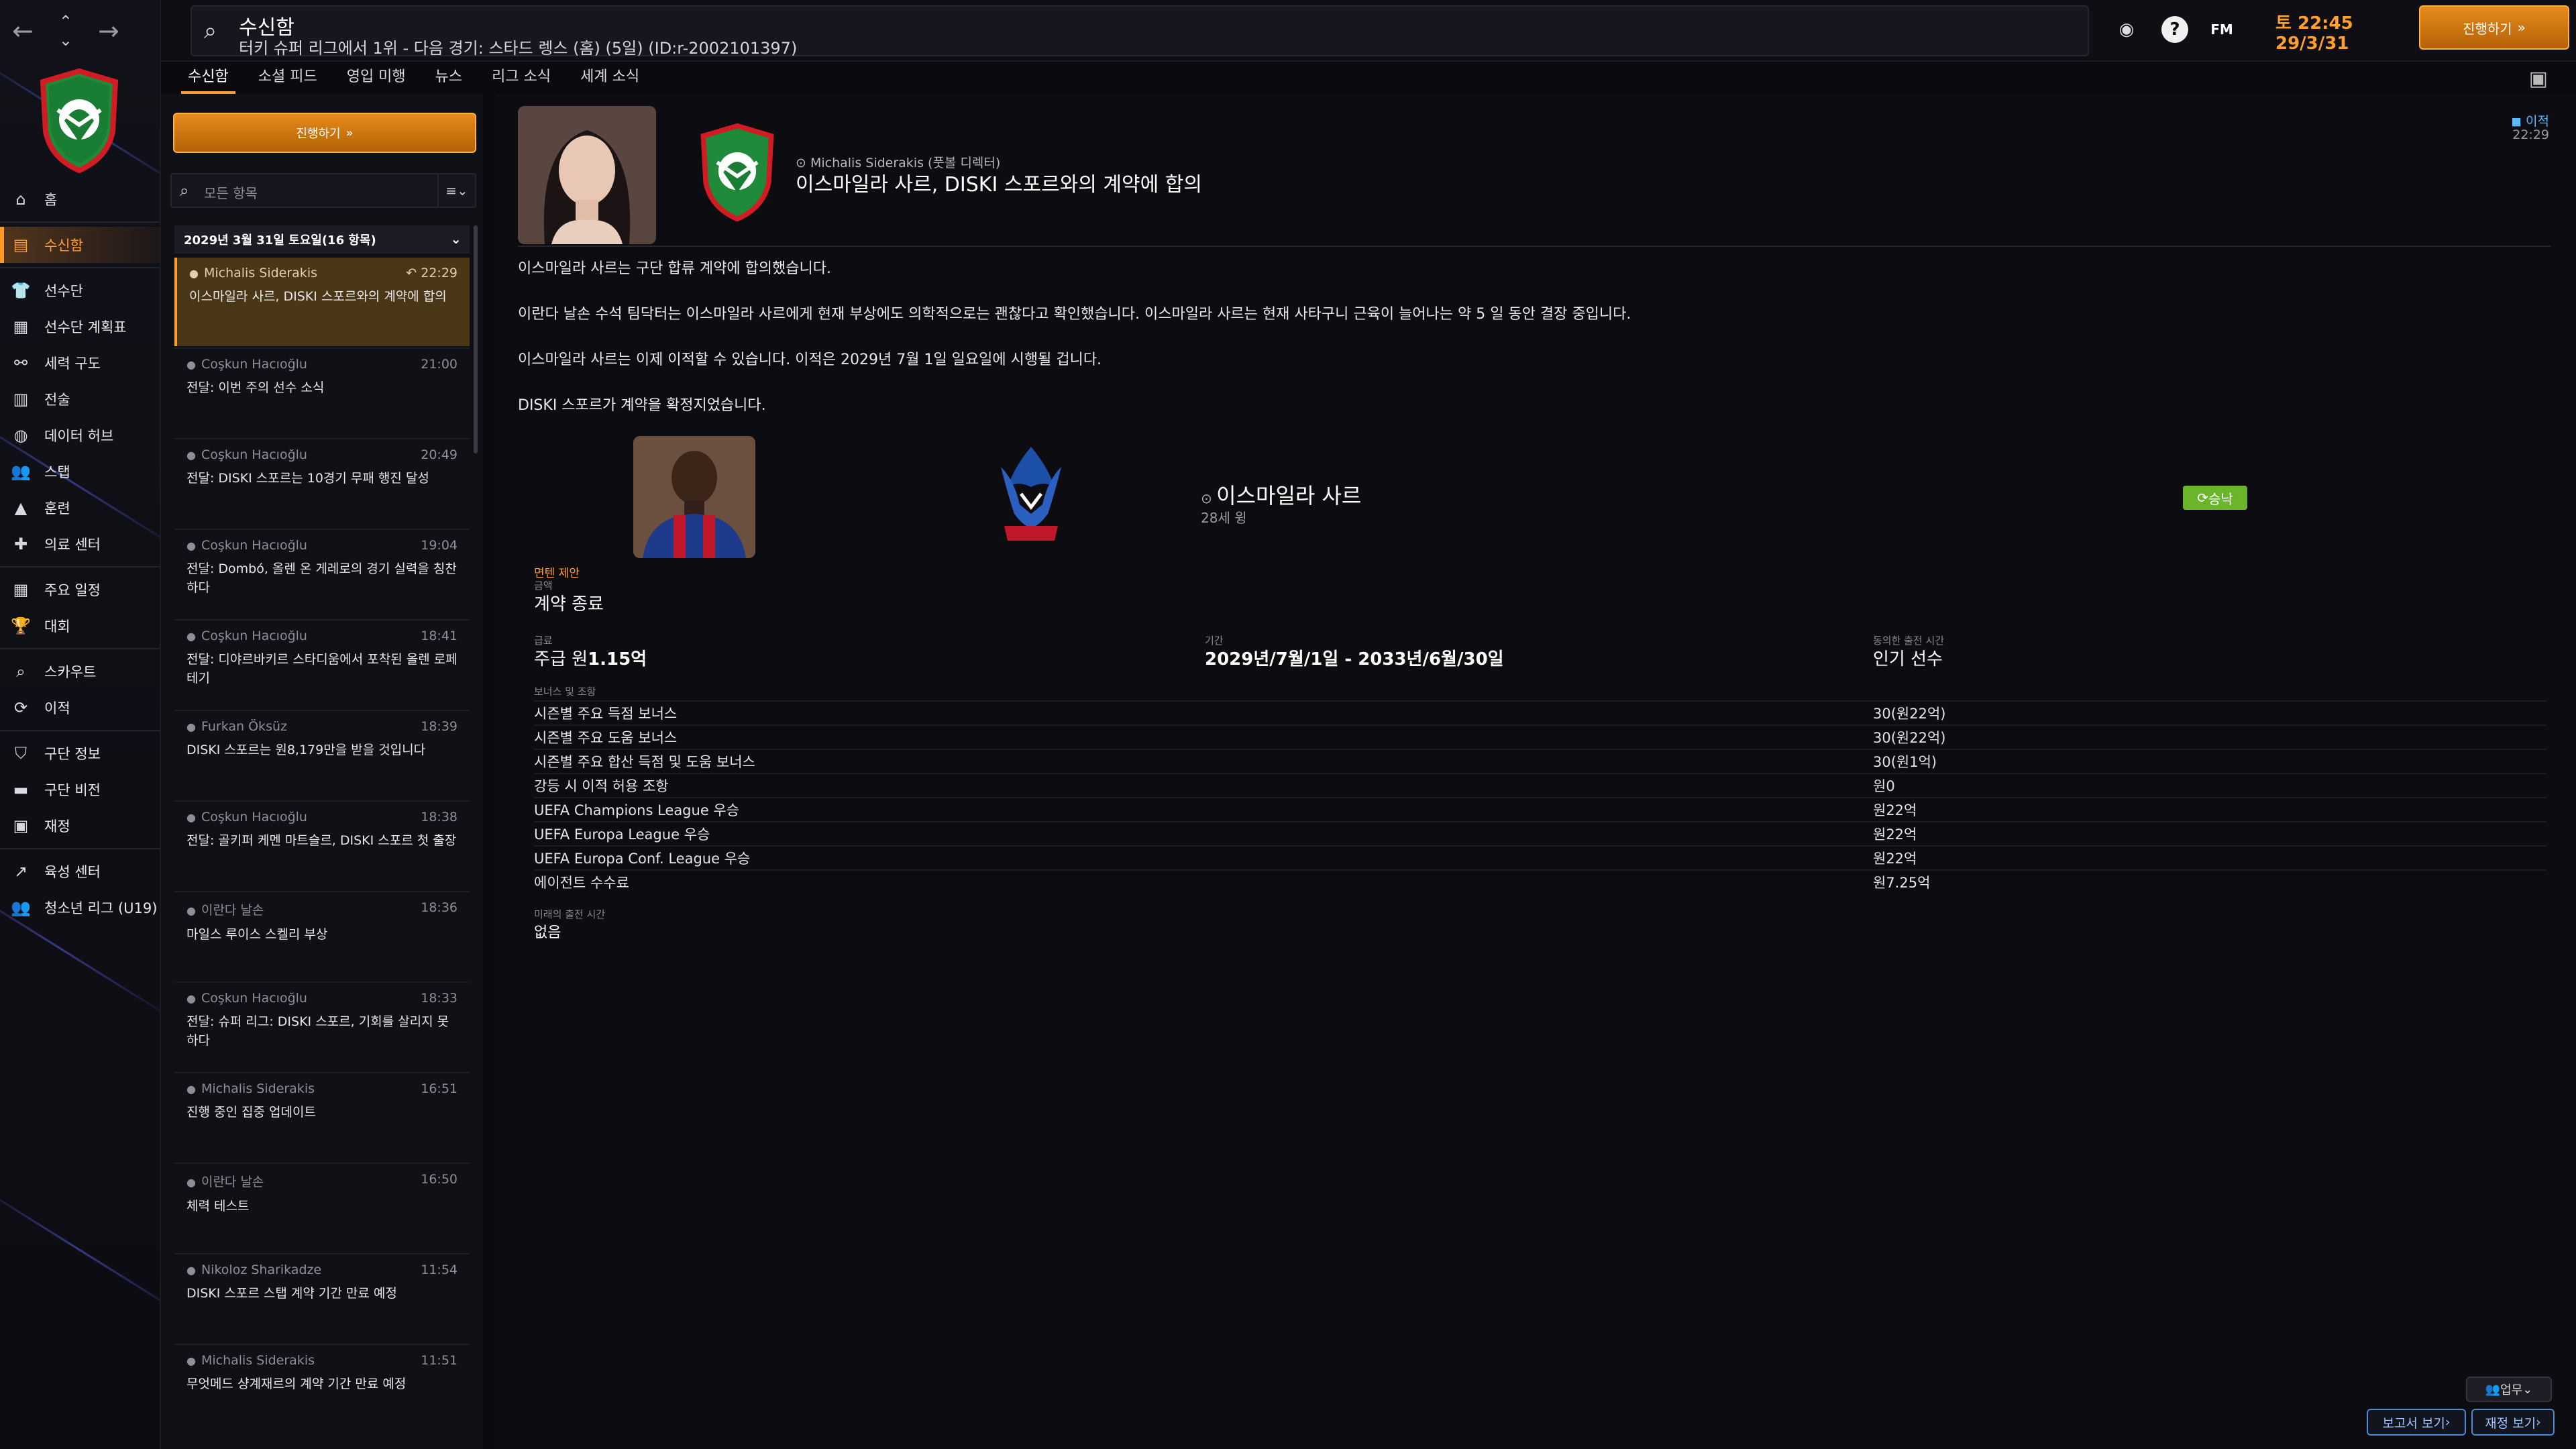 The image size is (2576, 1449). Describe the element at coordinates (322, 239) in the screenshot. I see `day-group-header: 2029년 3월 31일 토요일(16 항목) ⌄` at that location.